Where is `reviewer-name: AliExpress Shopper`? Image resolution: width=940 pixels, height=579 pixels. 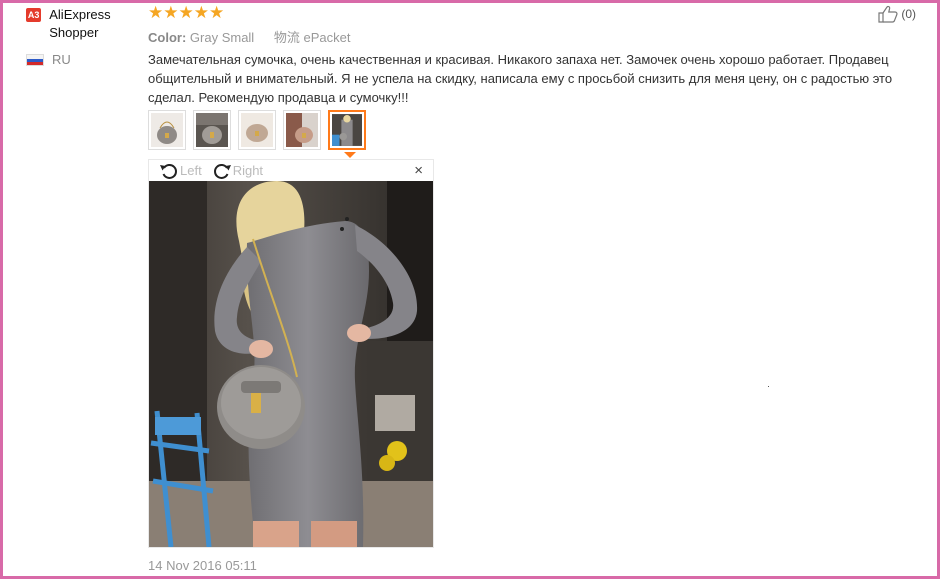 reviewer-name: AliExpress Shopper is located at coordinates (97, 24).